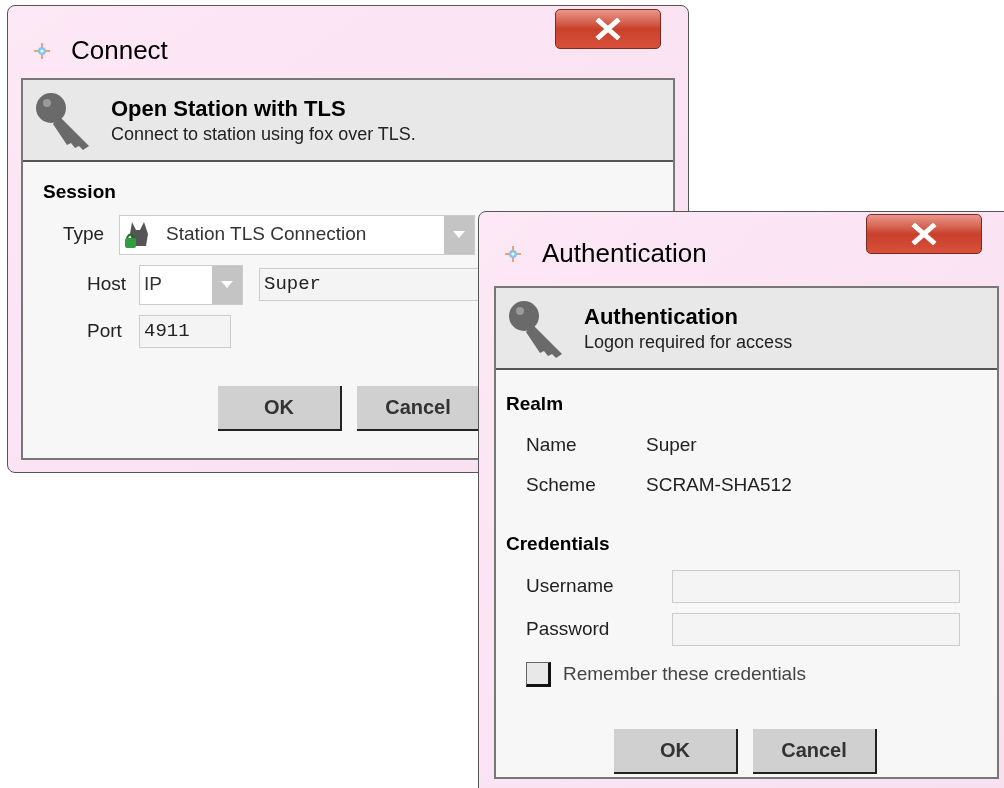 The image size is (1004, 788). Describe the element at coordinates (185, 331) in the screenshot. I see `port-field: 4911` at that location.